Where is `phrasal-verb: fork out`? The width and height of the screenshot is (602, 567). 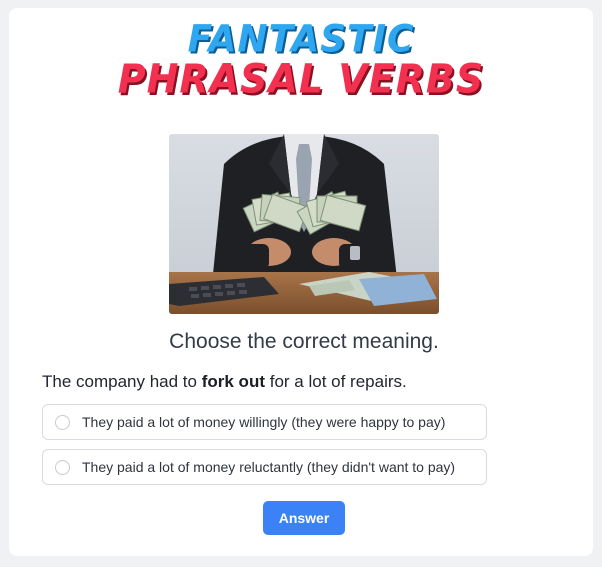
phrasal-verb: fork out is located at coordinates (233, 381).